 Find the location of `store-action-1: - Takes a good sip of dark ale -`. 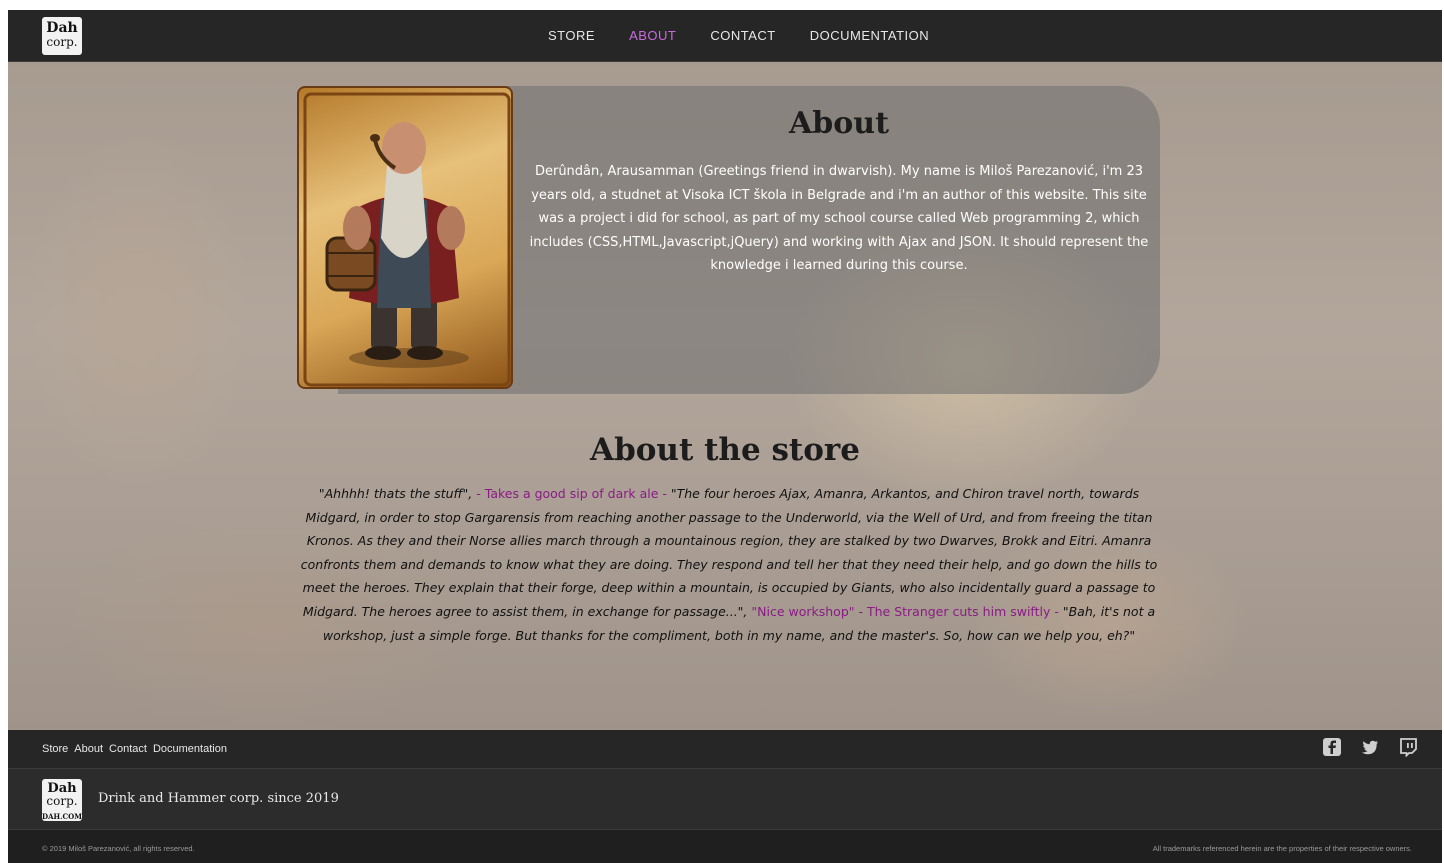

store-action-1: - Takes a good sip of dark ale - is located at coordinates (571, 493).